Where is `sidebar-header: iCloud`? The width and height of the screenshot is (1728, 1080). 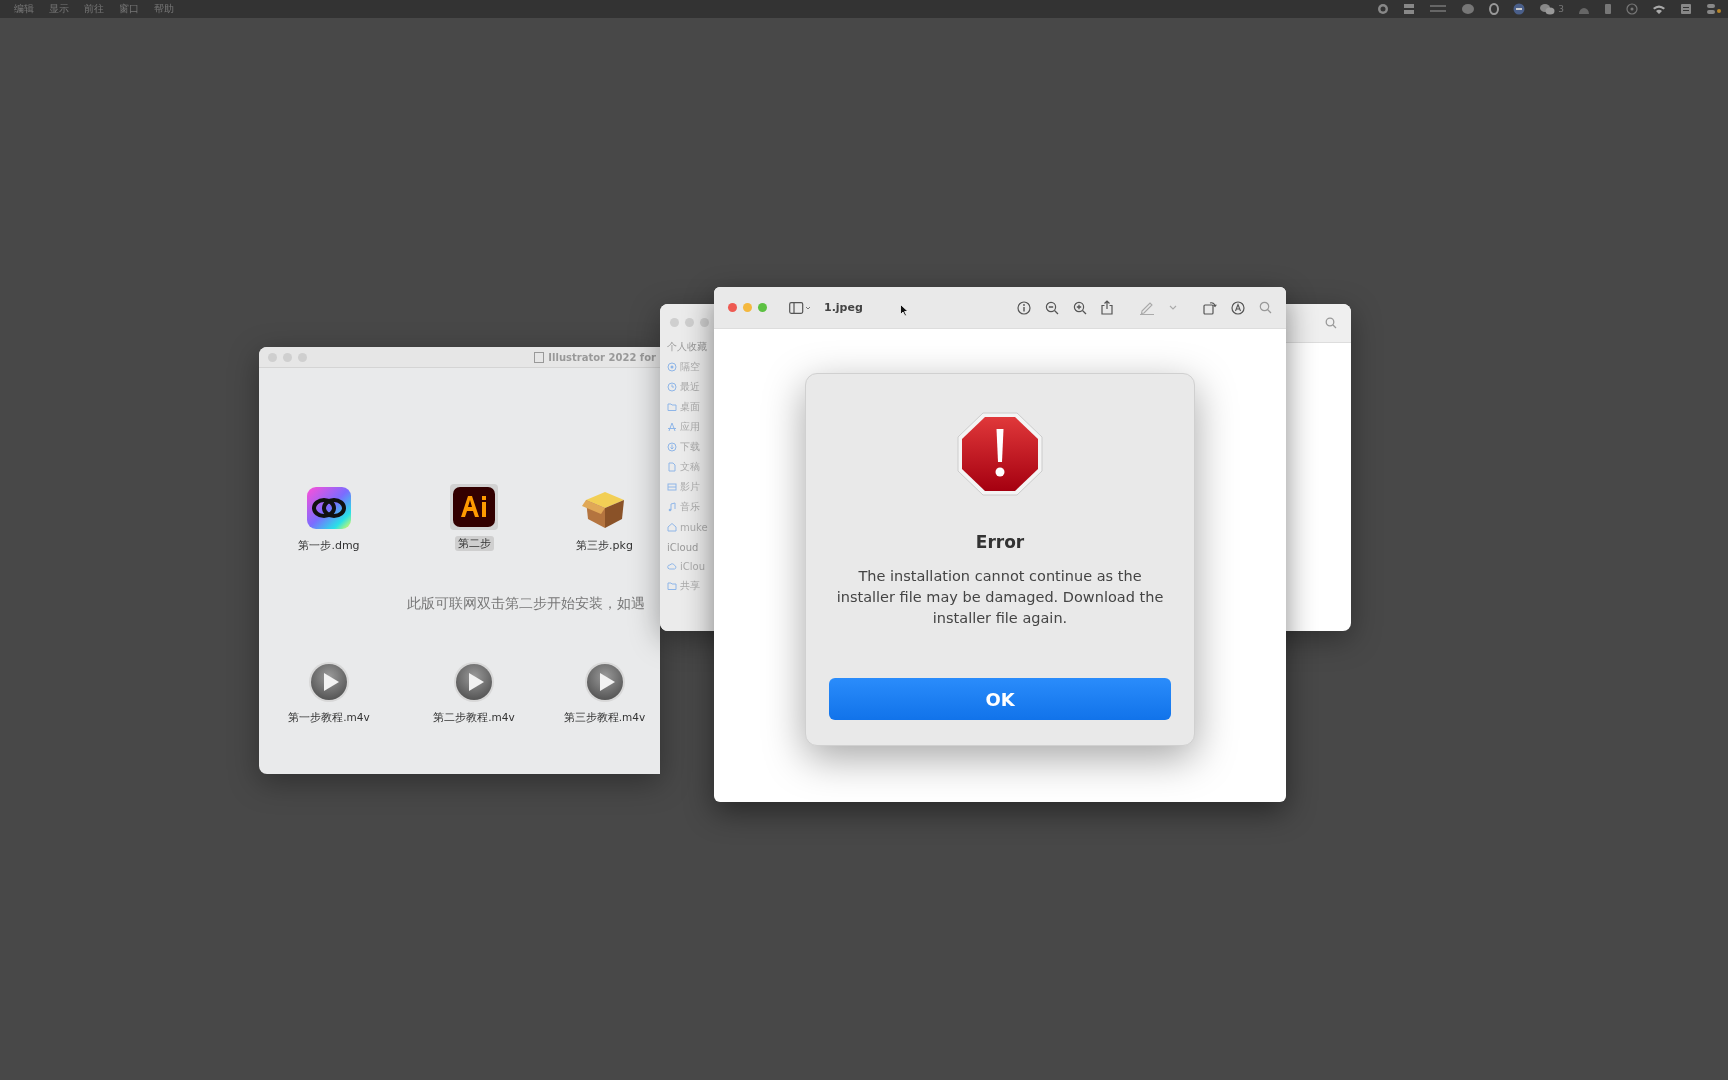 sidebar-header: iCloud is located at coordinates (683, 547).